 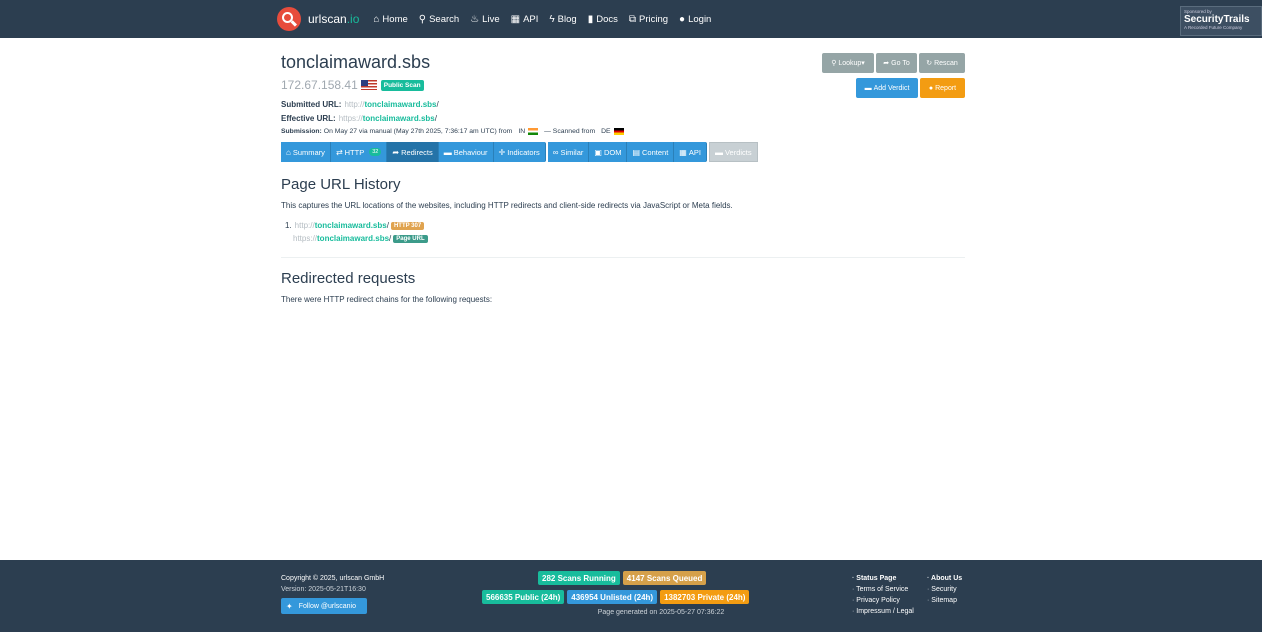 I want to click on visibility-badge: Public Scan, so click(x=402, y=85).